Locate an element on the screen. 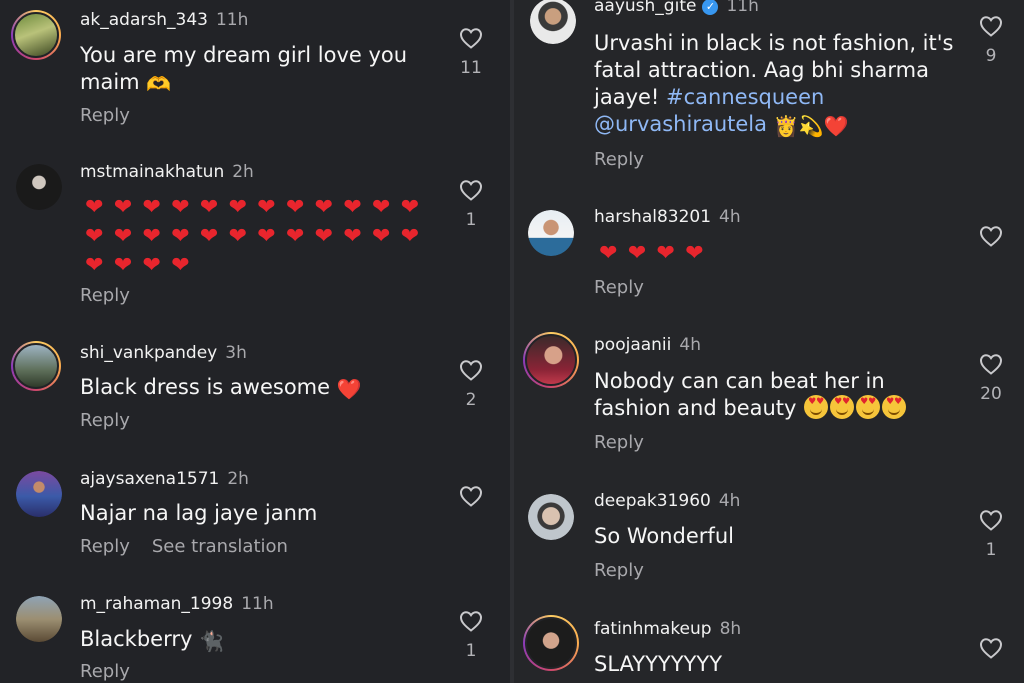 The image size is (1024, 683). comment-text: SLAYYYYYYY is located at coordinates (658, 664).